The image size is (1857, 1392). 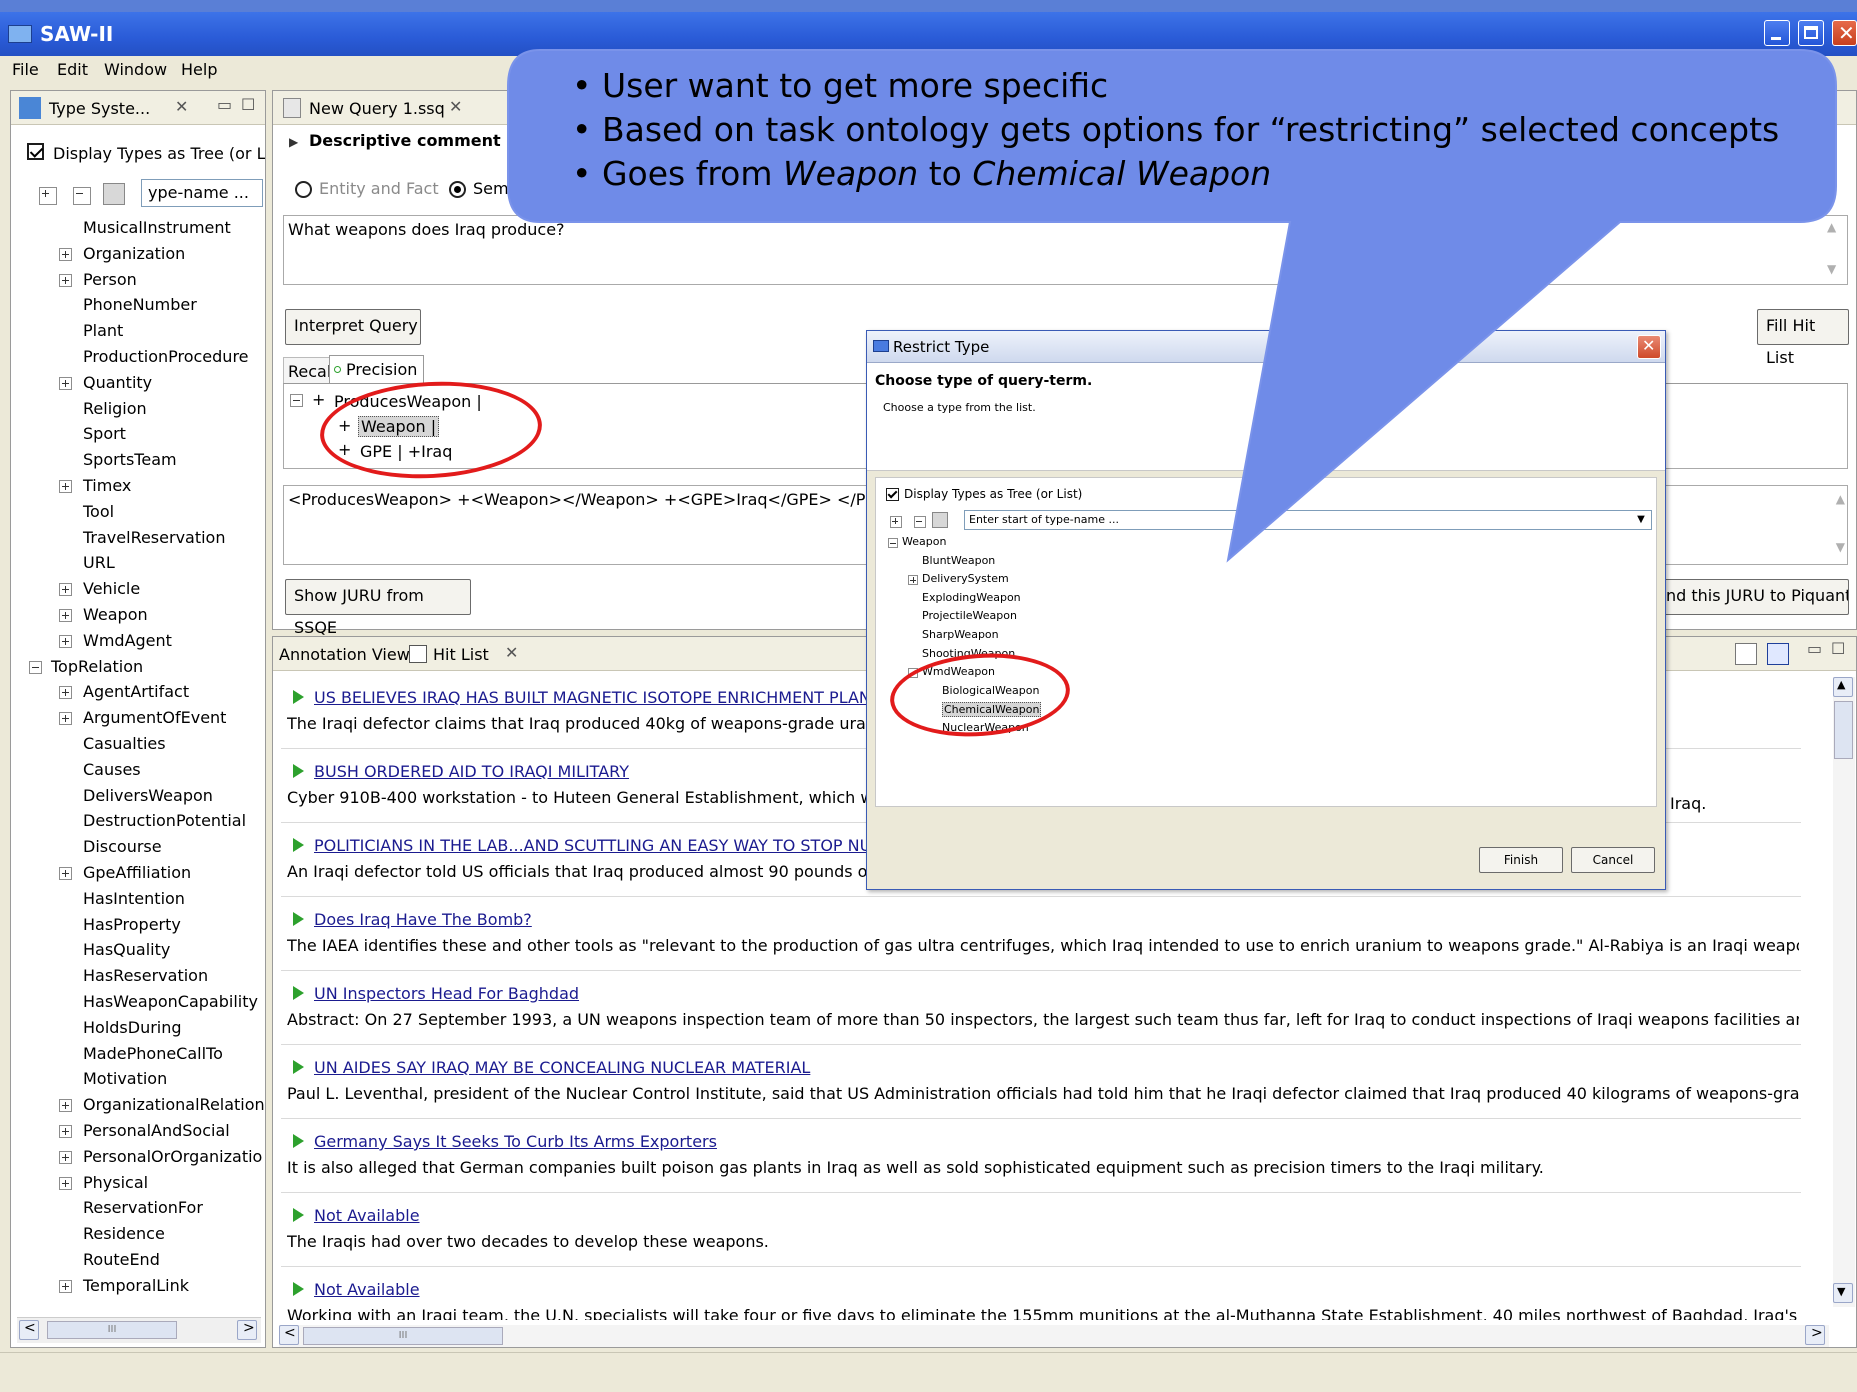 What do you see at coordinates (922, 173) in the screenshot?
I see `callout-bullet-3: • Goes from Weapon to Chemical Weapon` at bounding box center [922, 173].